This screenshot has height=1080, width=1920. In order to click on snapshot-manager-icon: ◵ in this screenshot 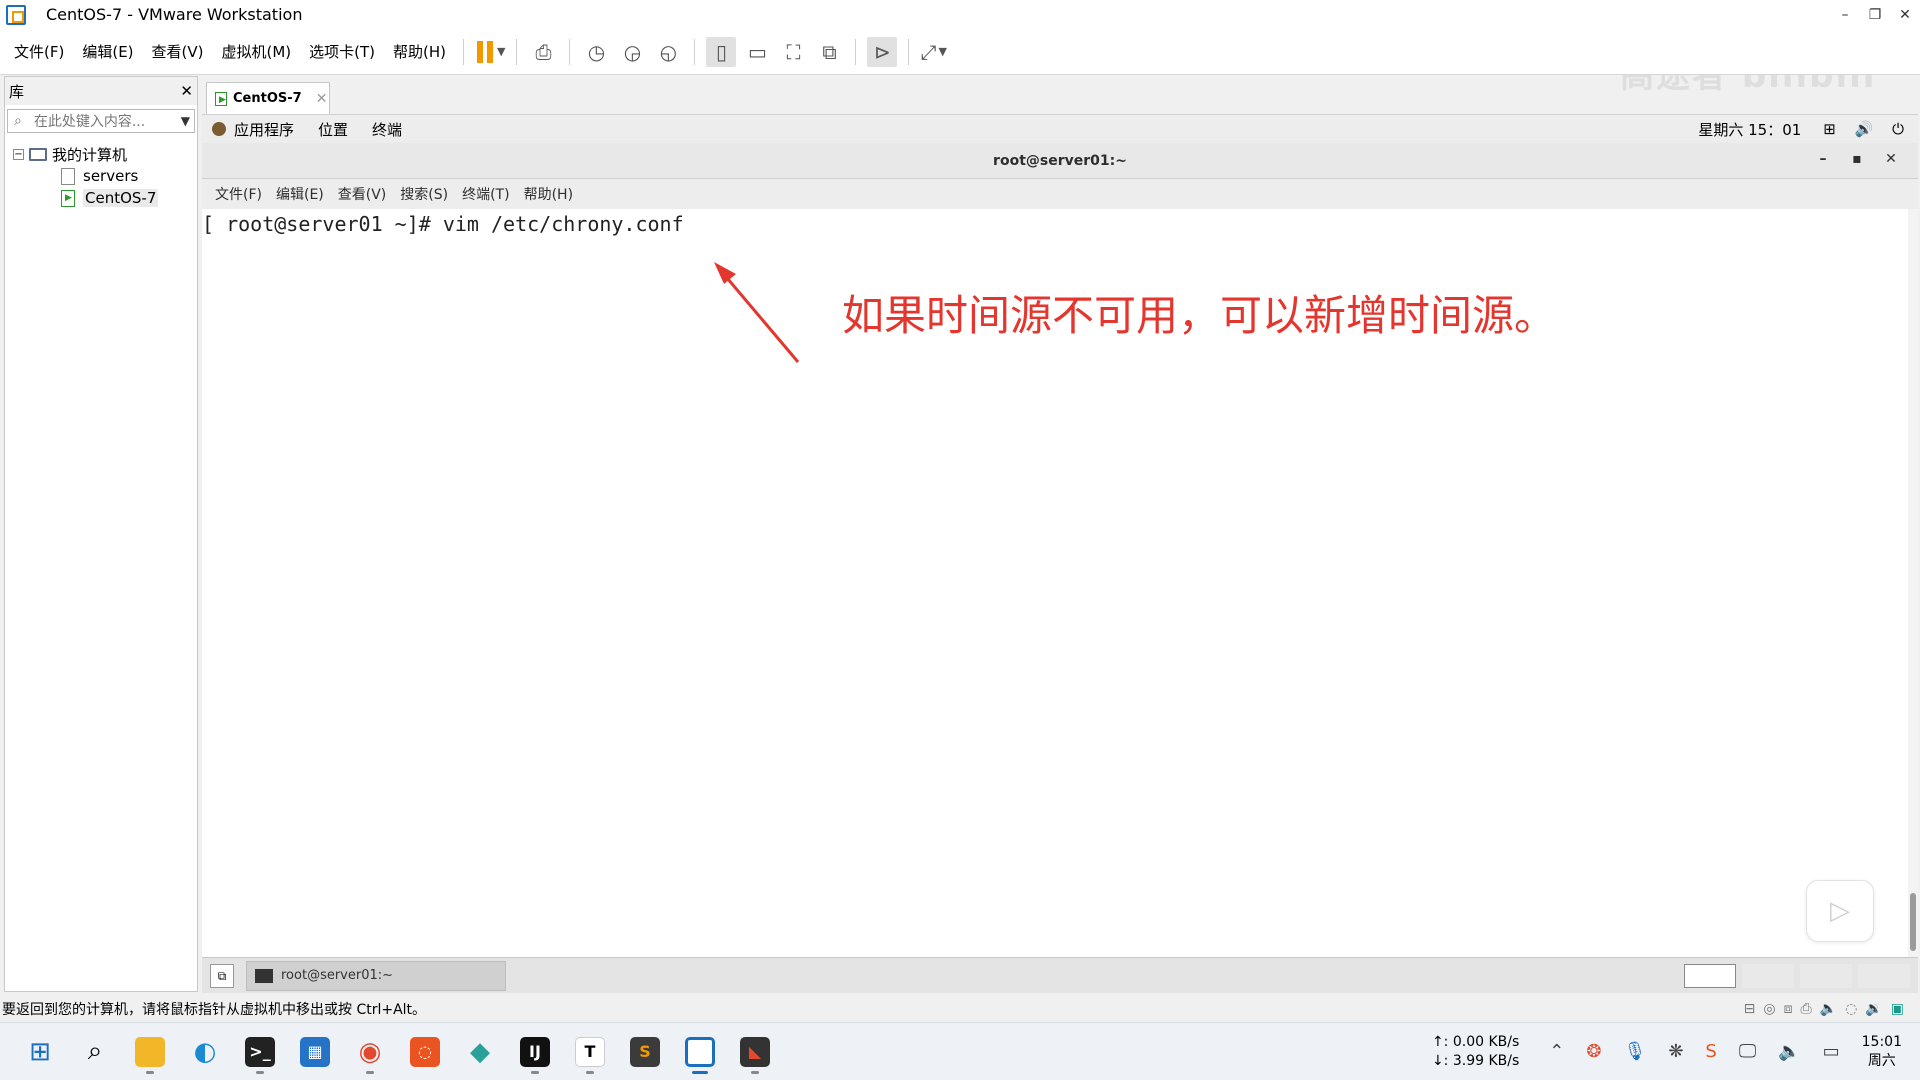, I will do `click(668, 52)`.